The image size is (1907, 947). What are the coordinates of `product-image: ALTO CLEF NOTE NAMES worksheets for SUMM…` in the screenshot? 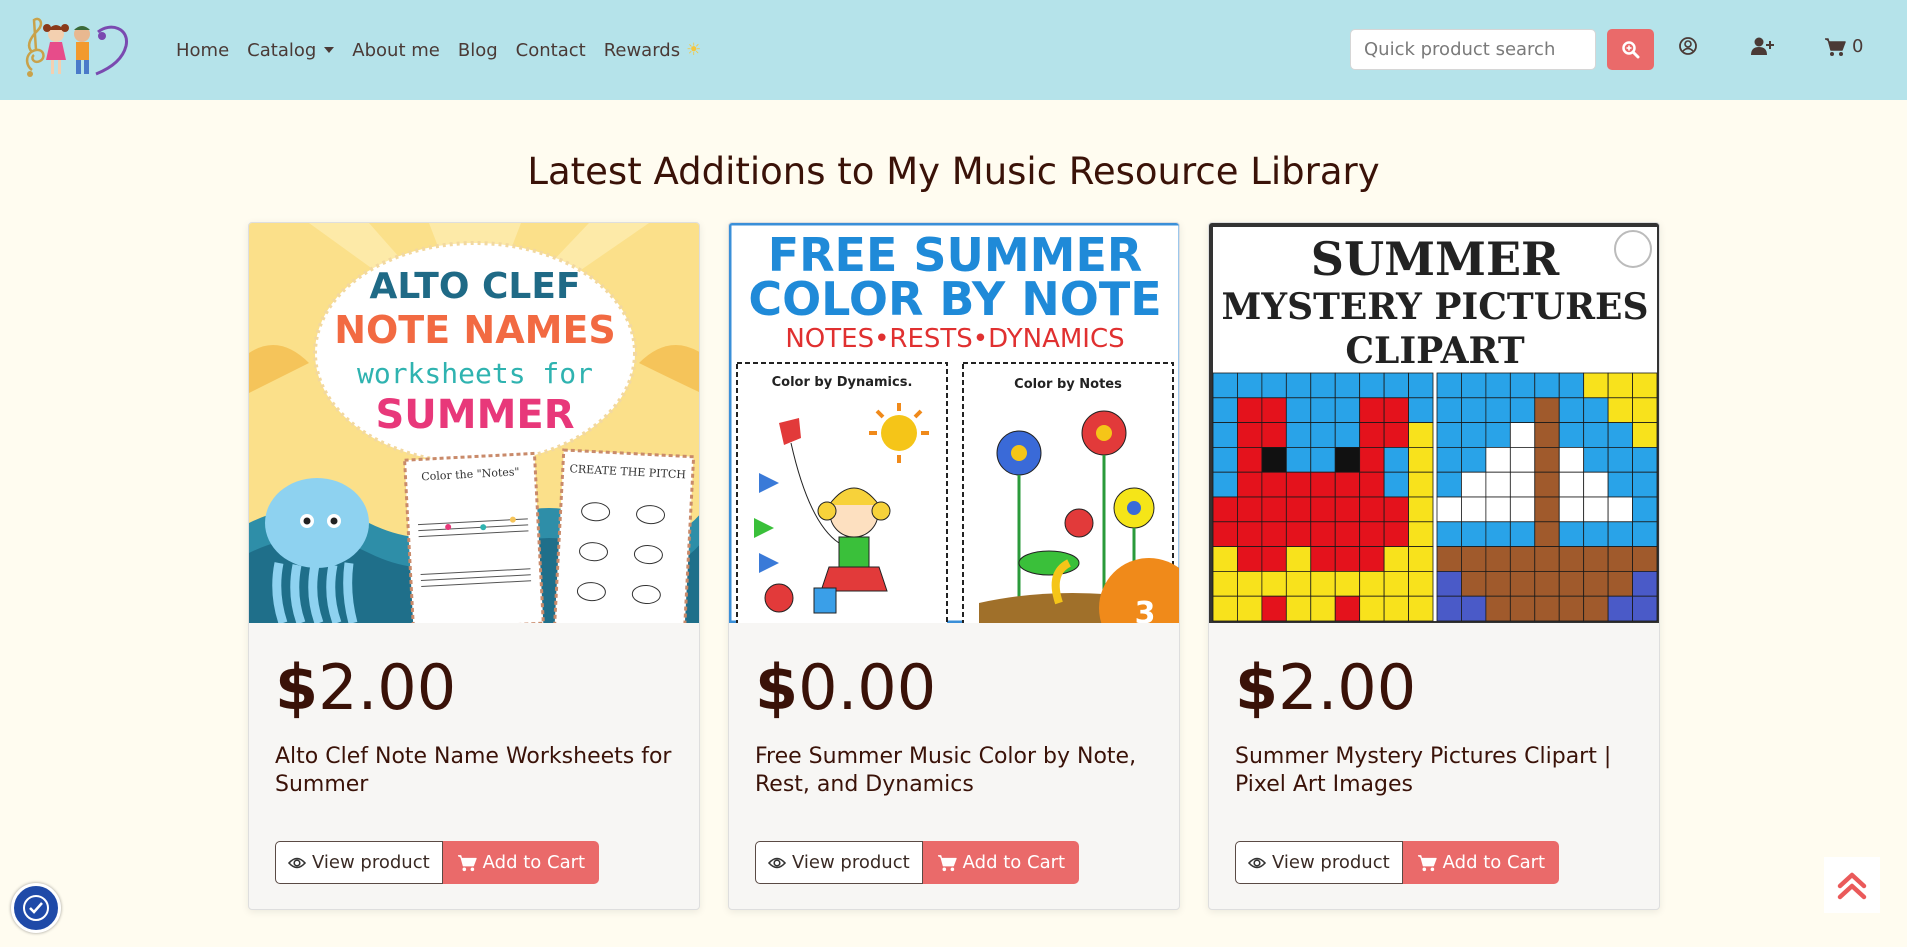 It's located at (474, 423).